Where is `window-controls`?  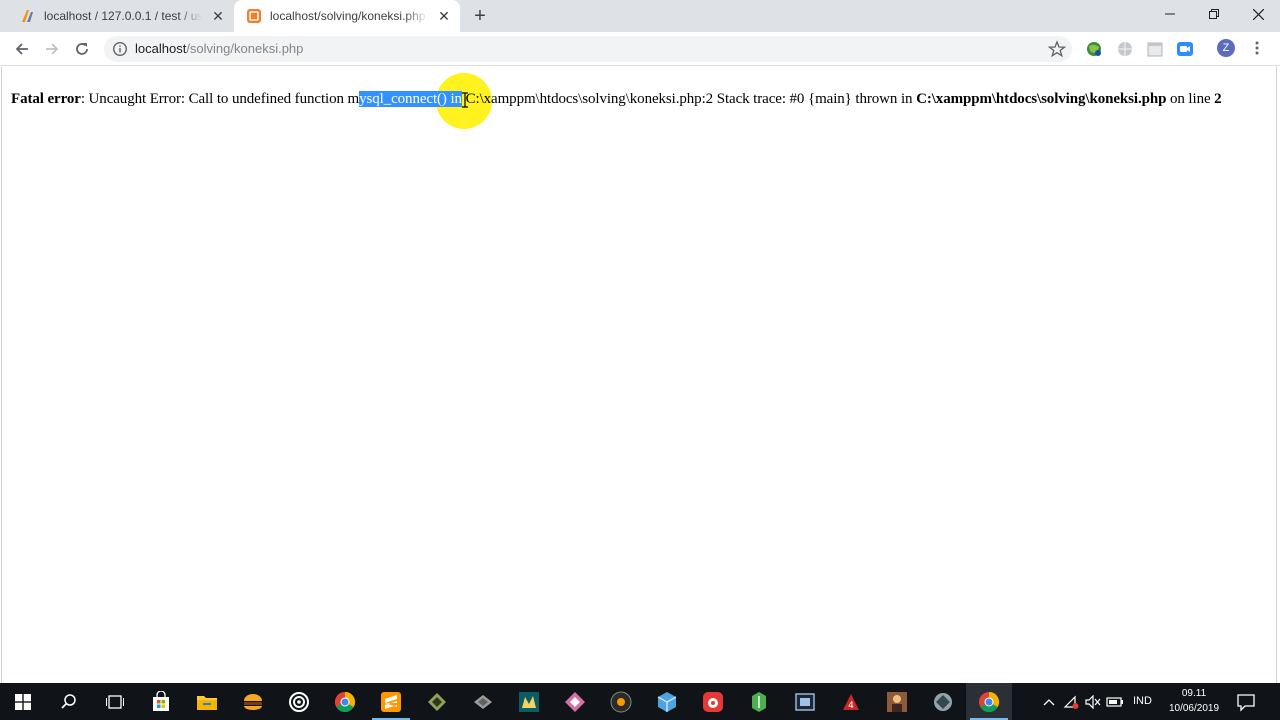 window-controls is located at coordinates (1214, 16).